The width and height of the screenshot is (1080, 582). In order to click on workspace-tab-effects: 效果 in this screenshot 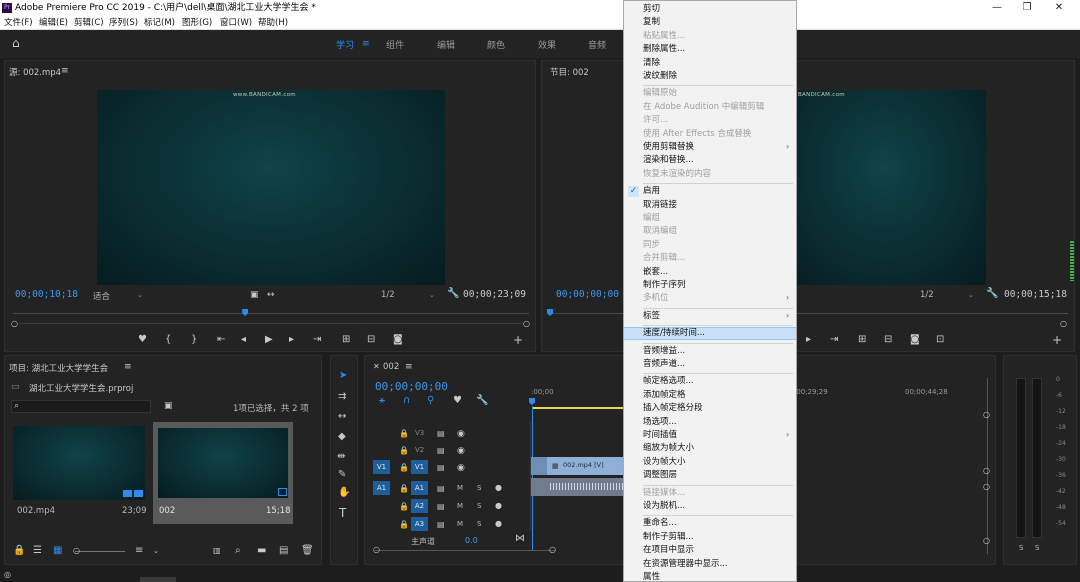, I will do `click(547, 44)`.